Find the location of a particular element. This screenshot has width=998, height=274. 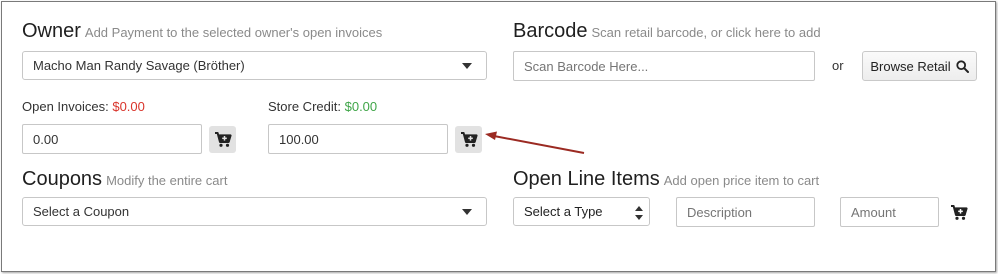

open-line-items-subtitle: Add open price item to cart is located at coordinates (741, 180).